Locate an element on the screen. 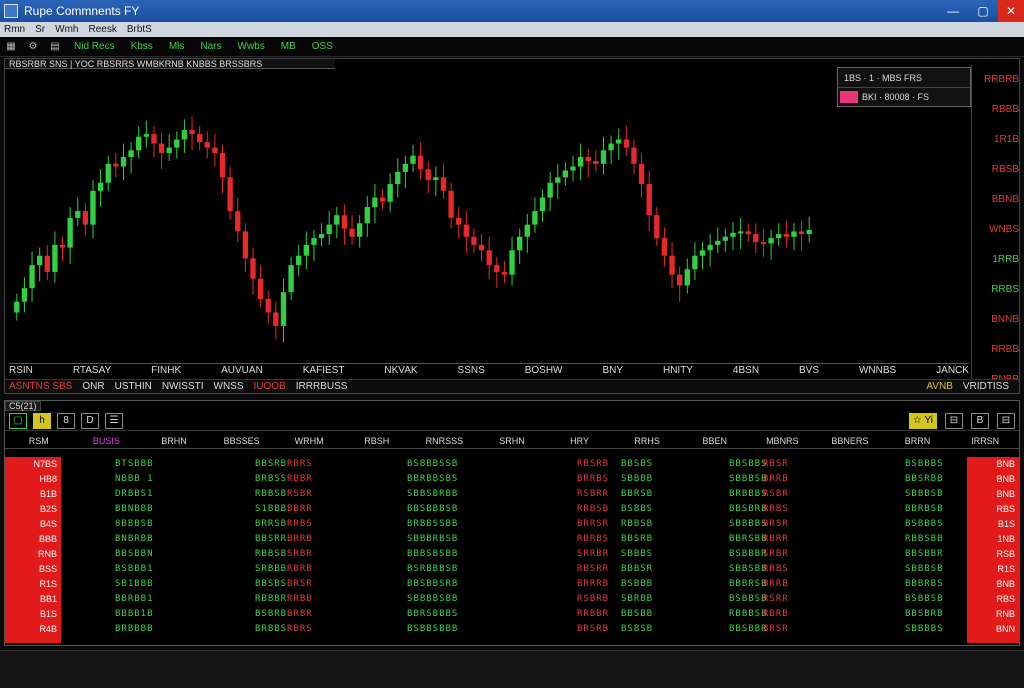 Image resolution: width=1024 pixels, height=688 pixels. menu-item: Rmn is located at coordinates (14, 29).